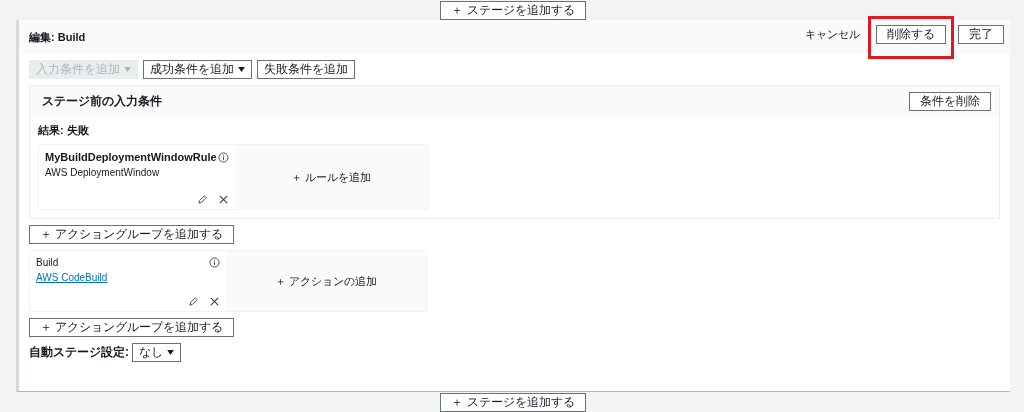 Image resolution: width=1024 pixels, height=412 pixels. I want to click on condition-panel-title: ステージ前の入力条件, so click(102, 101).